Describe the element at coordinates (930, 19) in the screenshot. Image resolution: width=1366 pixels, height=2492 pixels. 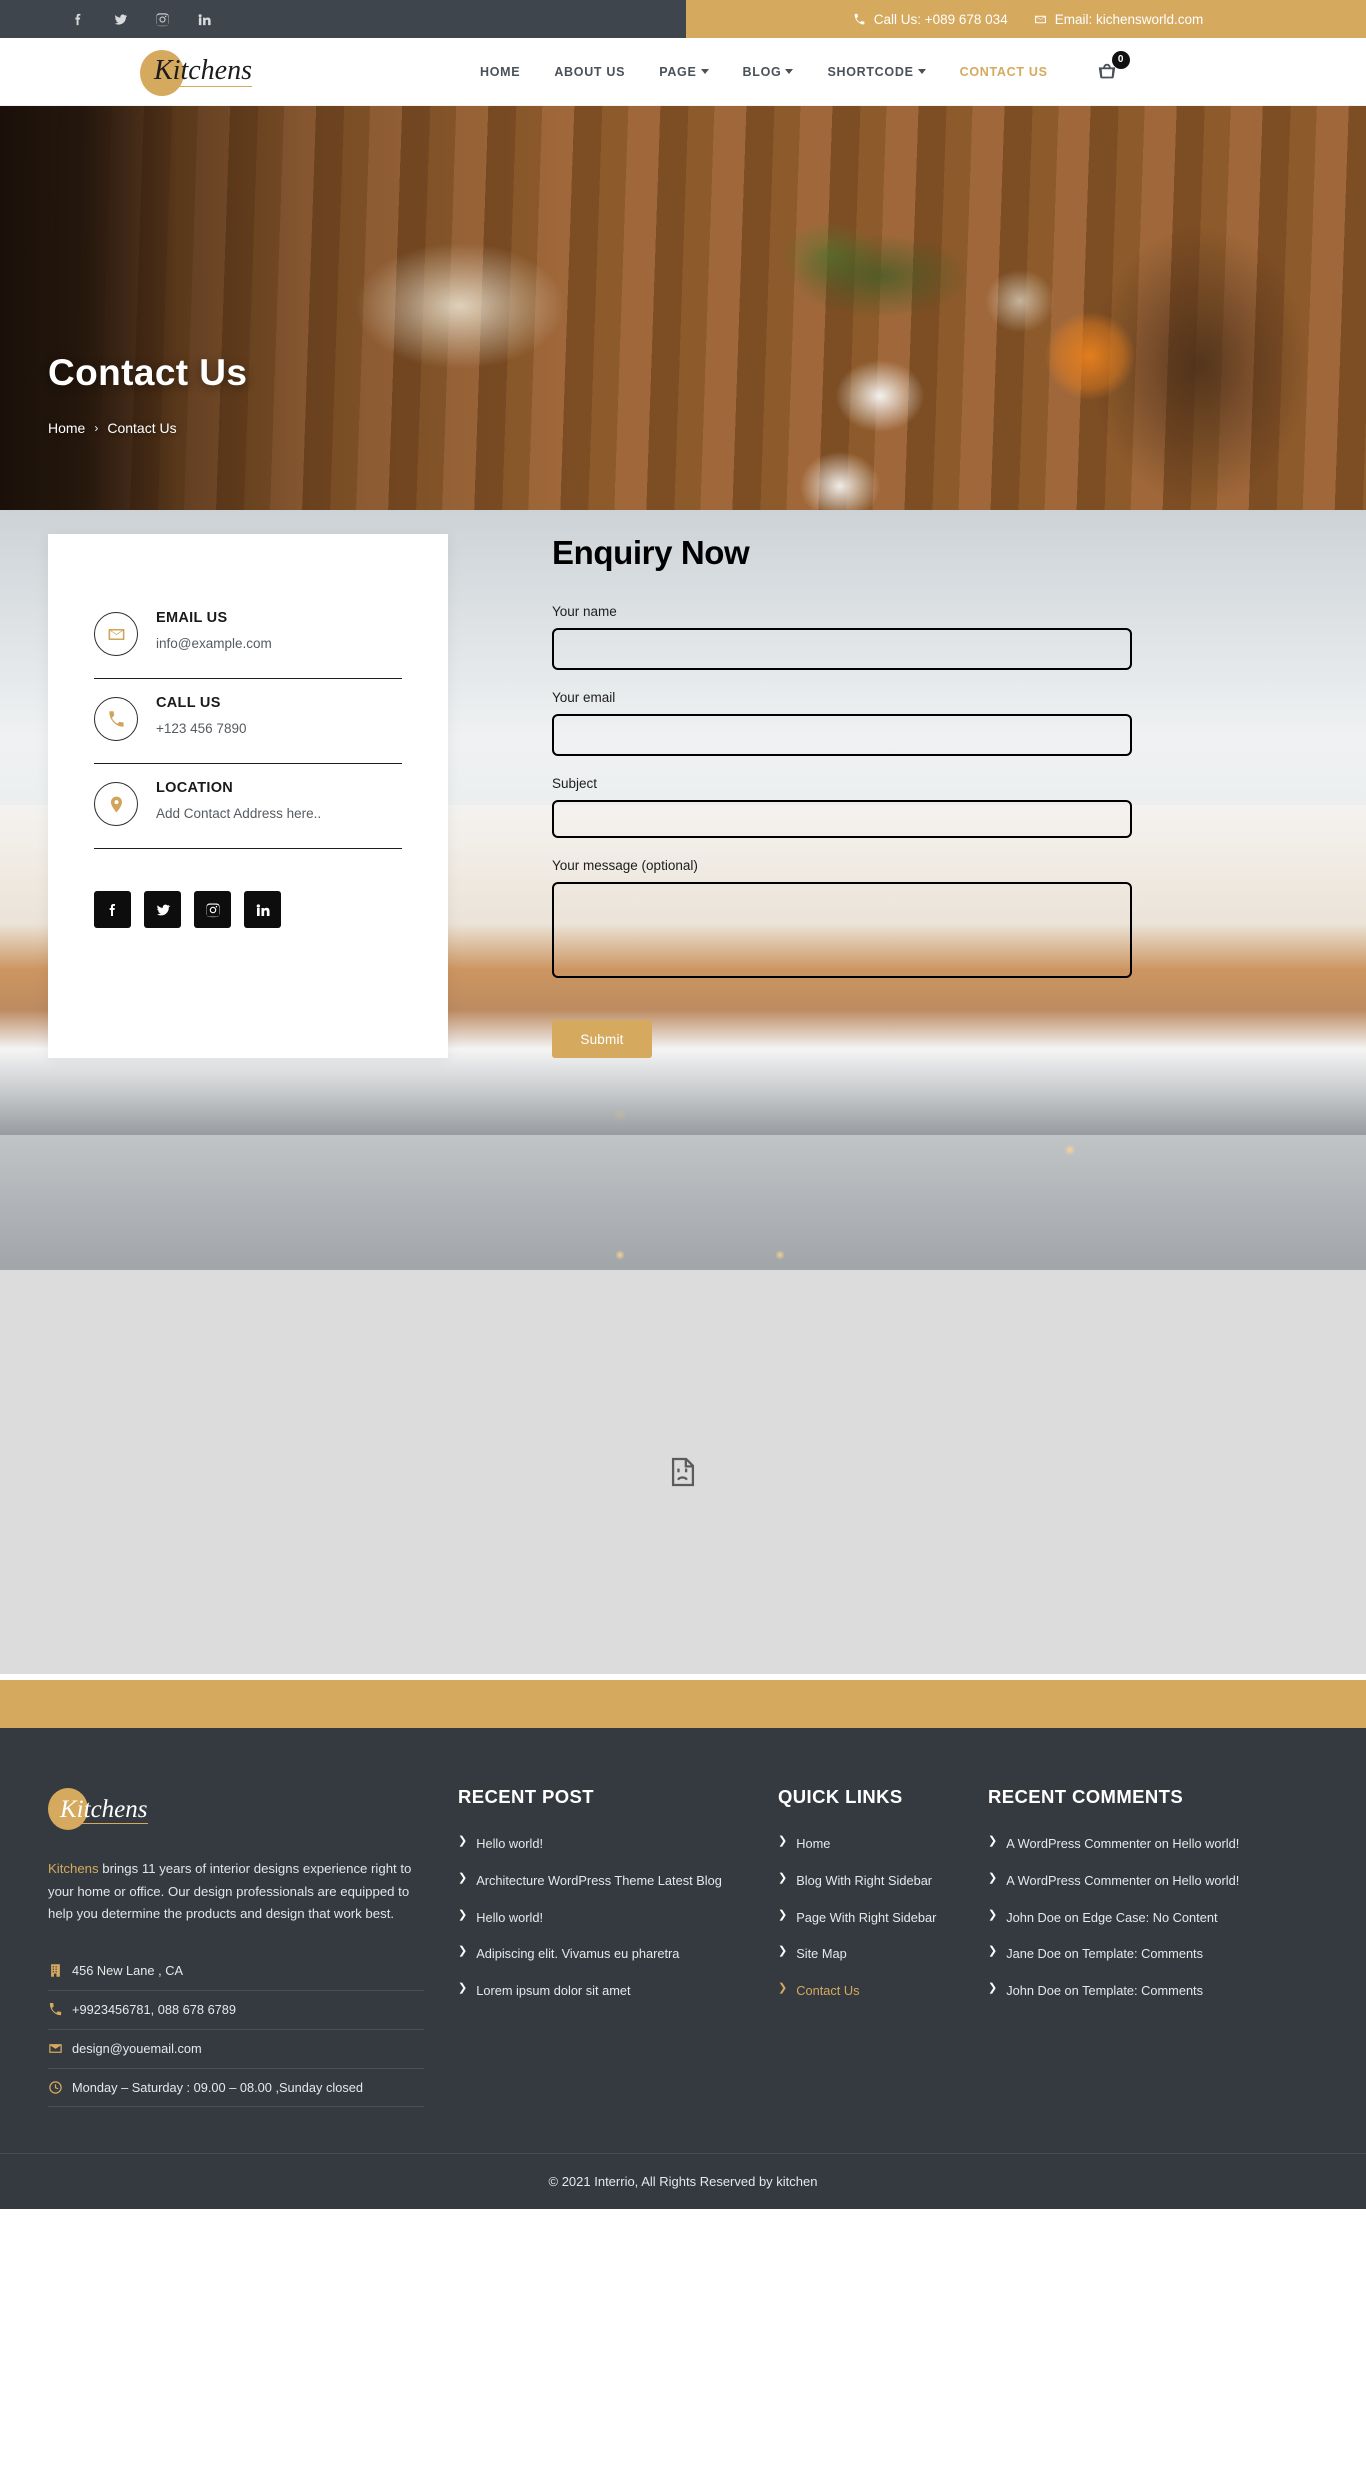
I see `top-bar-phone: Call Us: +089 678 034` at that location.